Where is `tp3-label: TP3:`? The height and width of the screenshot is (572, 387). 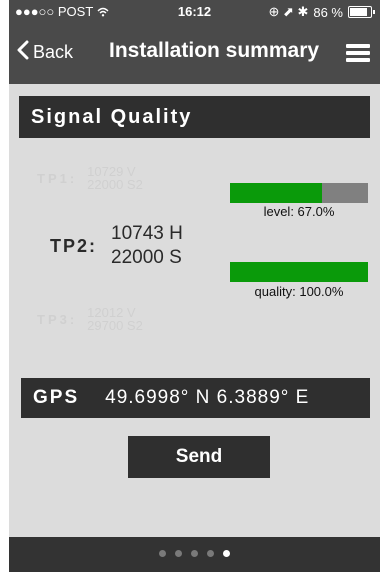
tp3-label: TP3: is located at coordinates (57, 319).